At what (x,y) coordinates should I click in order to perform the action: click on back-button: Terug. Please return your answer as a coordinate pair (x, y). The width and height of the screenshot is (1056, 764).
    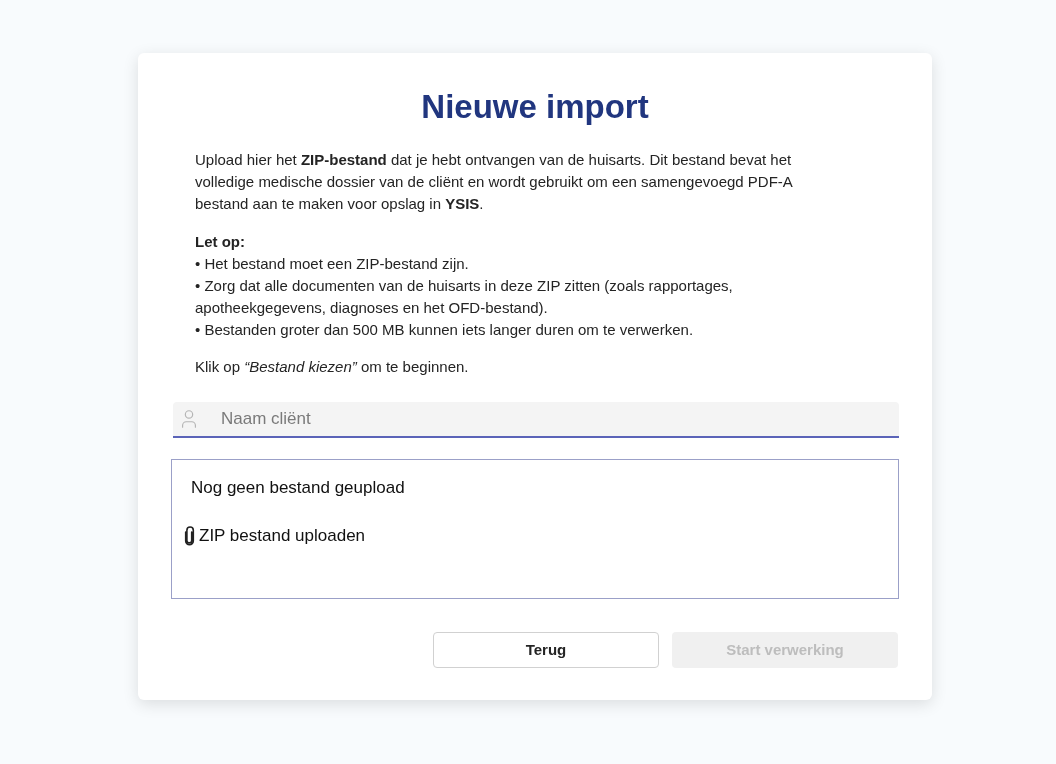
    Looking at the image, I should click on (546, 650).